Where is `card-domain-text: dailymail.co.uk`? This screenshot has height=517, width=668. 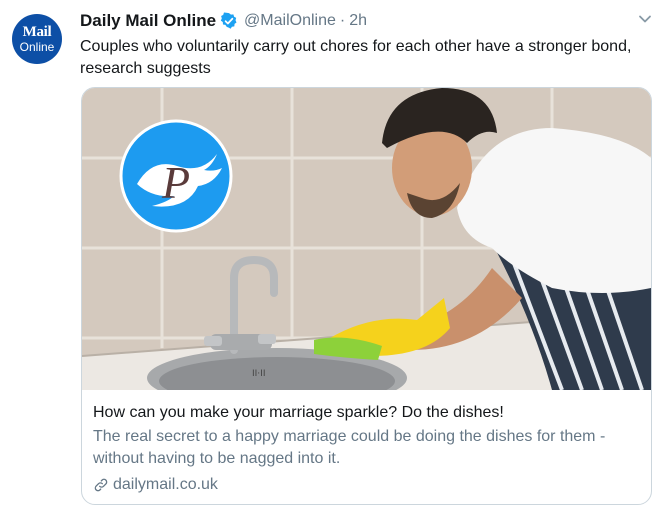 card-domain-text: dailymail.co.uk is located at coordinates (165, 484).